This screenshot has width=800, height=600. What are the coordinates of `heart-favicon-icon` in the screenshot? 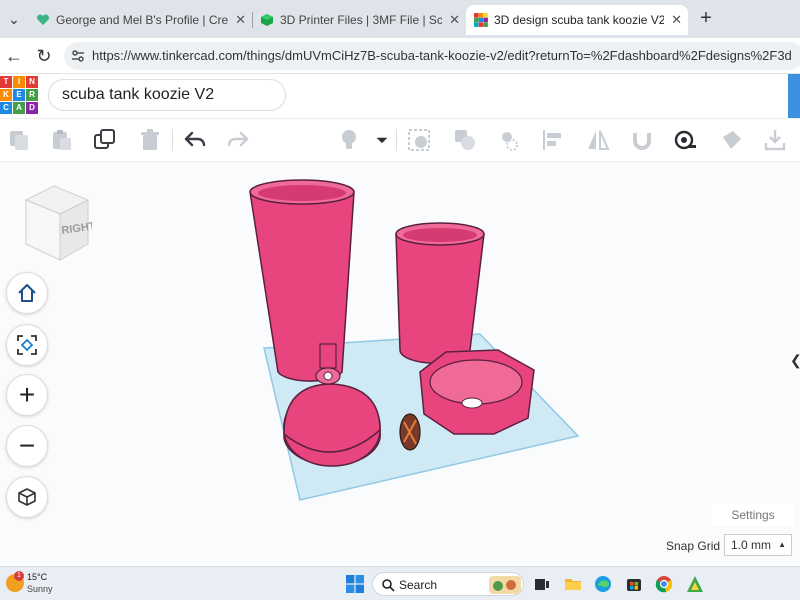 It's located at (43, 19).